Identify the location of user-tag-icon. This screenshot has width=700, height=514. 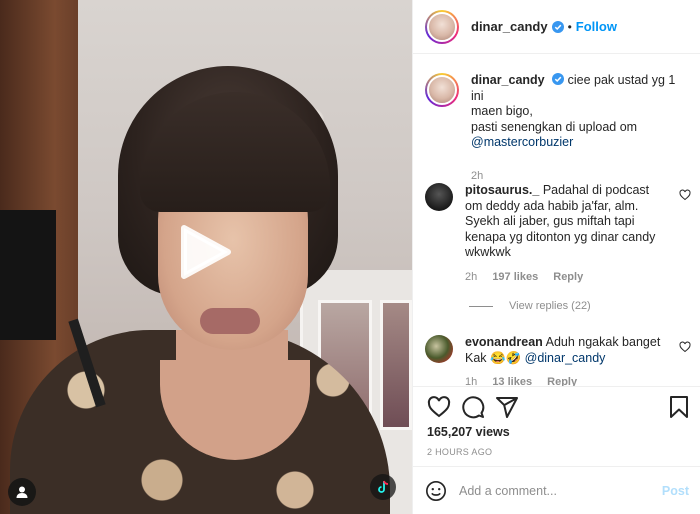
(22, 492).